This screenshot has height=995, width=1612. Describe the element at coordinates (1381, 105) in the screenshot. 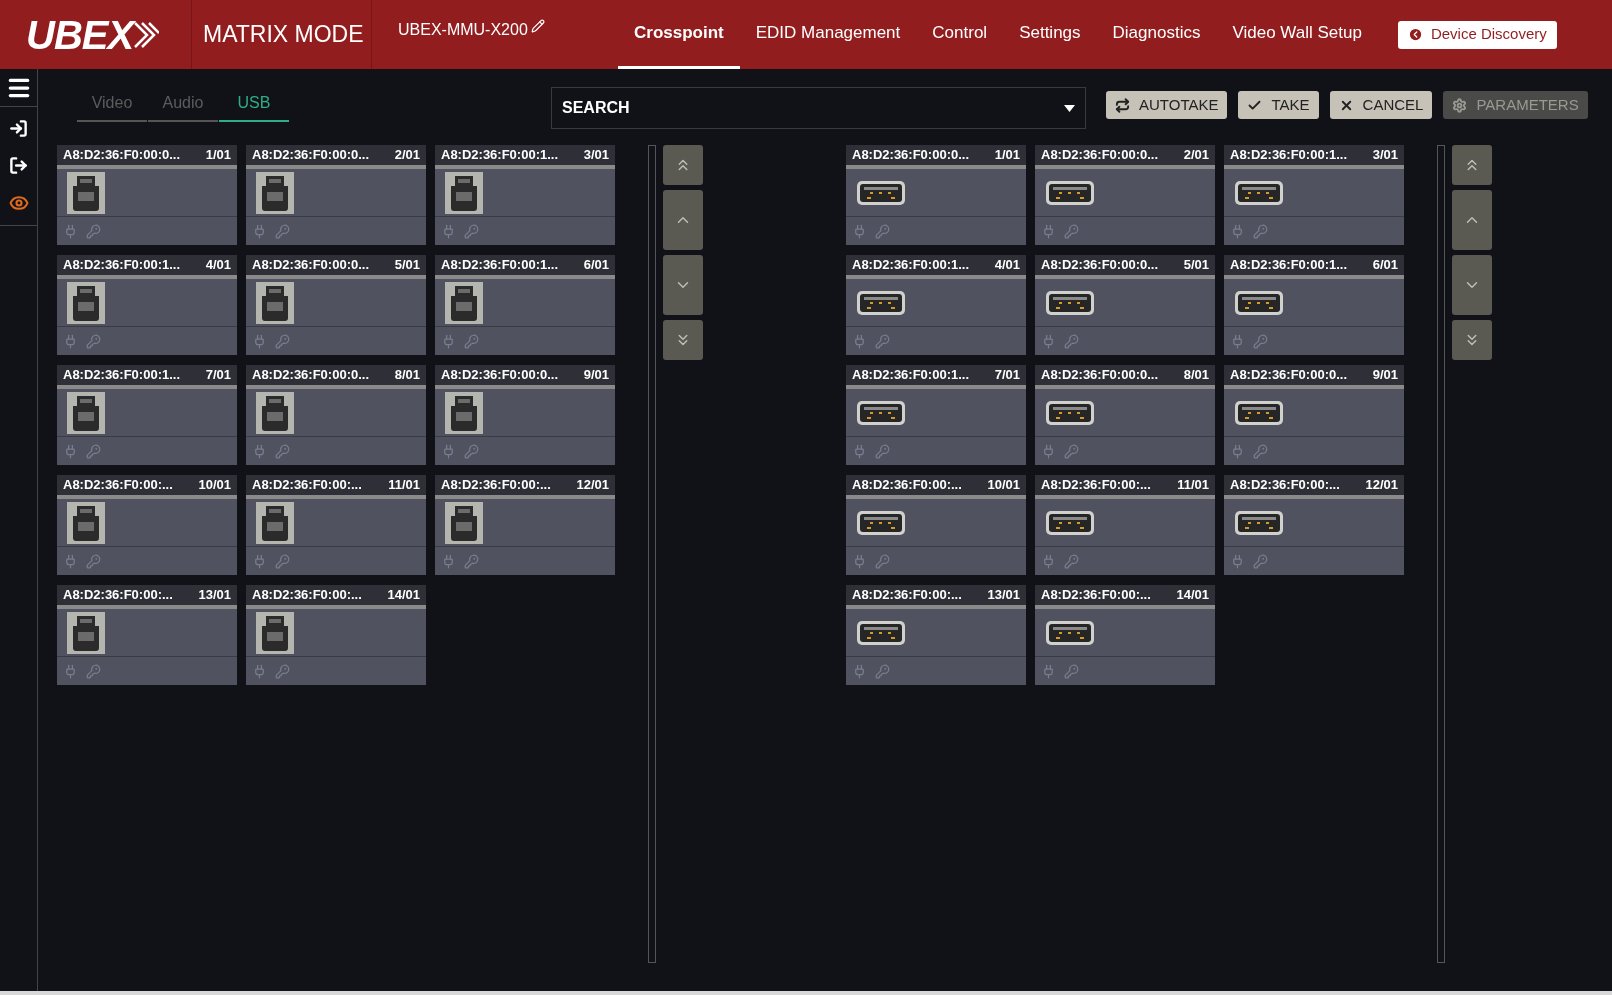

I see `action-button: CANCEL` at that location.